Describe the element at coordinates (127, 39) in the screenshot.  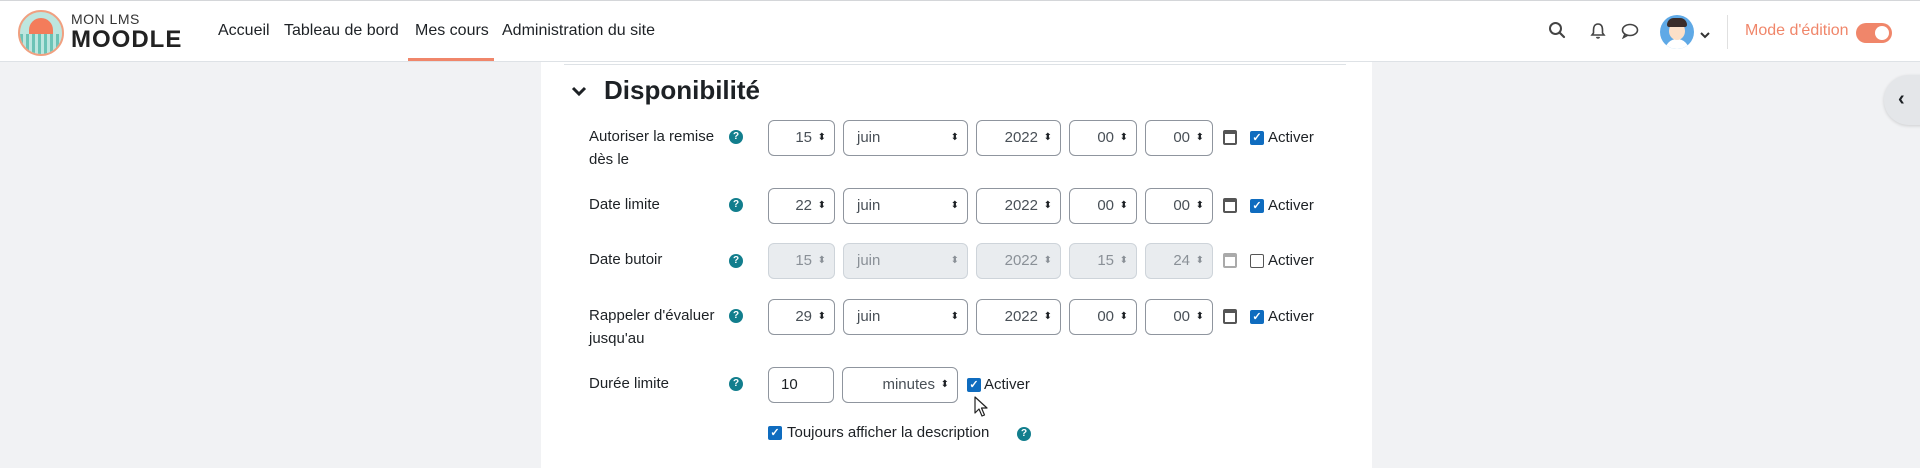
I see `brand-bottom-text: MOODLE` at that location.